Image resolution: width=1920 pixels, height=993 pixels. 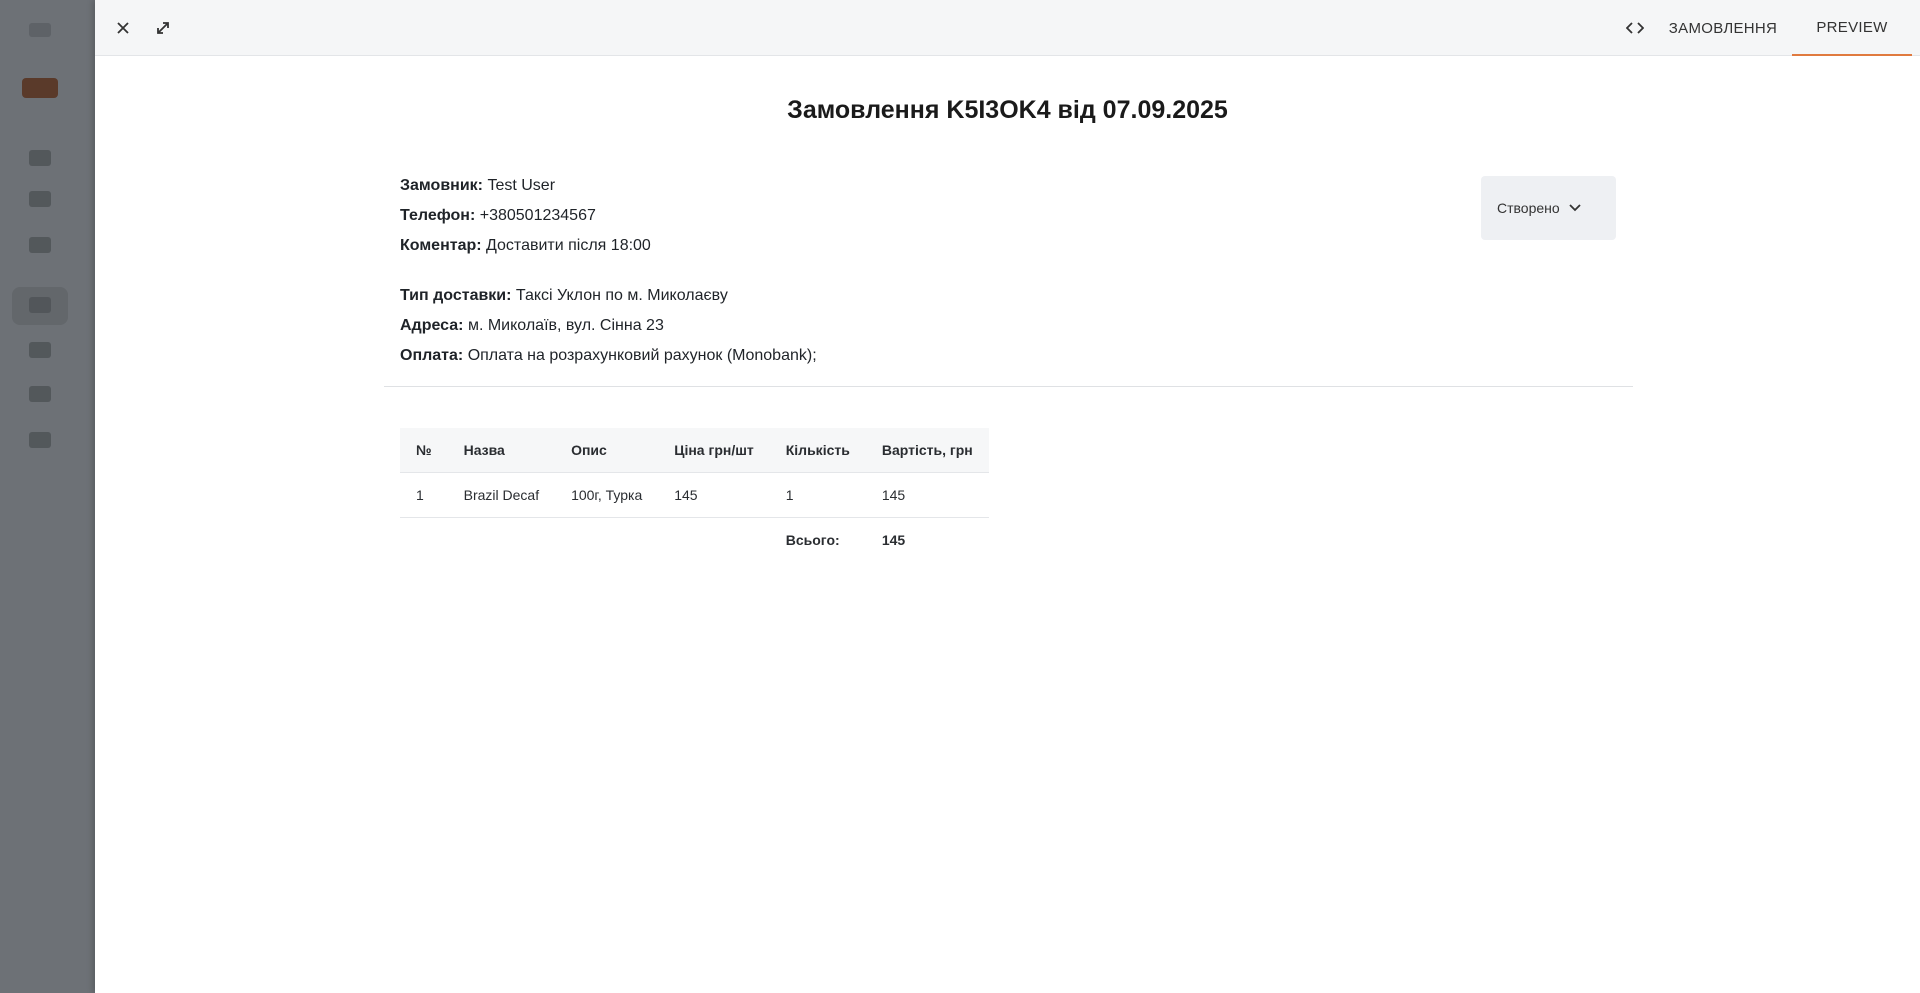 What do you see at coordinates (1528, 208) in the screenshot?
I see `status-value: Створено` at bounding box center [1528, 208].